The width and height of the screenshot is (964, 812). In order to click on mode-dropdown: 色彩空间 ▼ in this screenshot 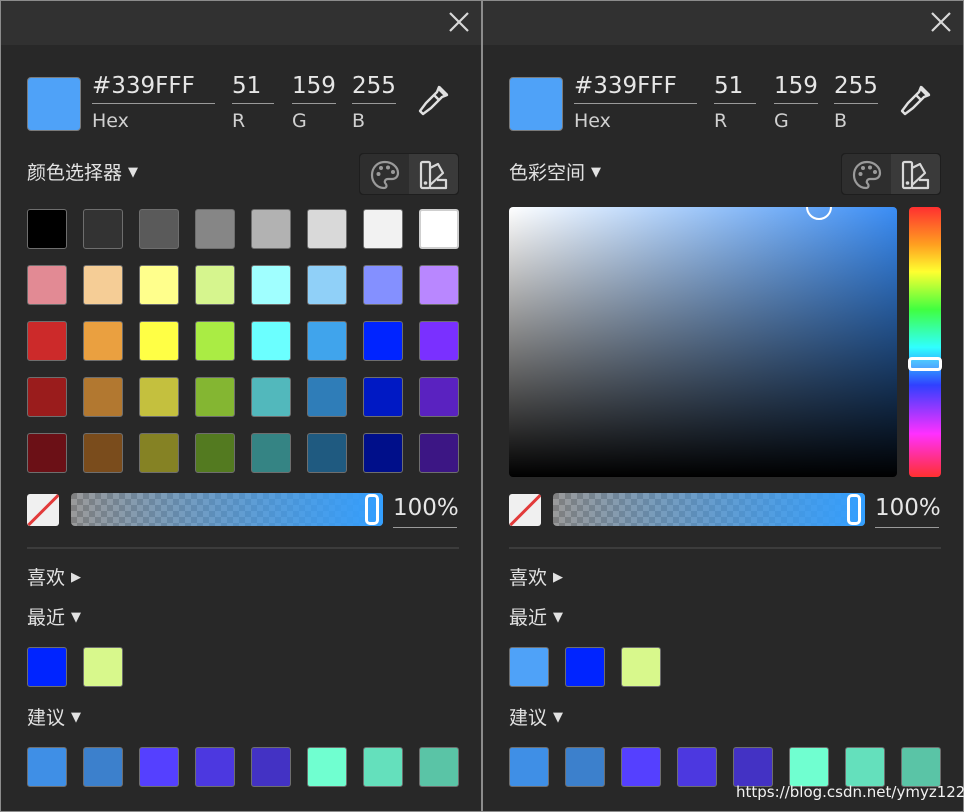, I will do `click(555, 173)`.